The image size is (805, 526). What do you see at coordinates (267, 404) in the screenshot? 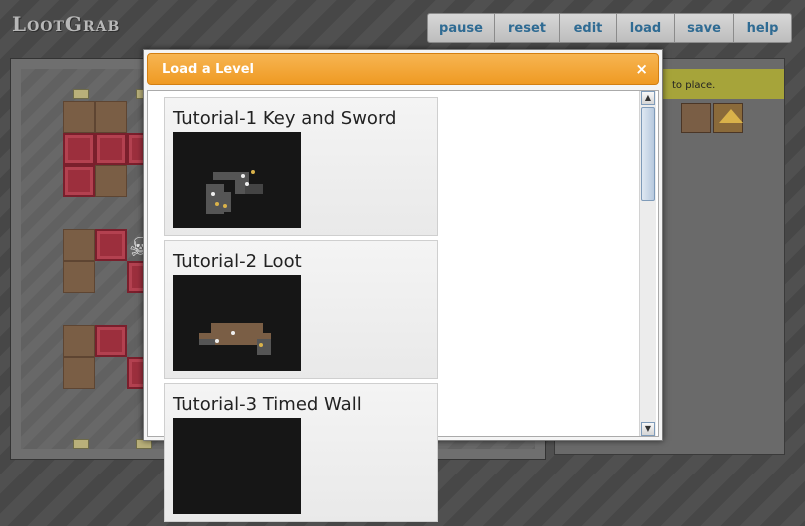
I see `level-name: Tutorial-3 Timed Wall` at bounding box center [267, 404].